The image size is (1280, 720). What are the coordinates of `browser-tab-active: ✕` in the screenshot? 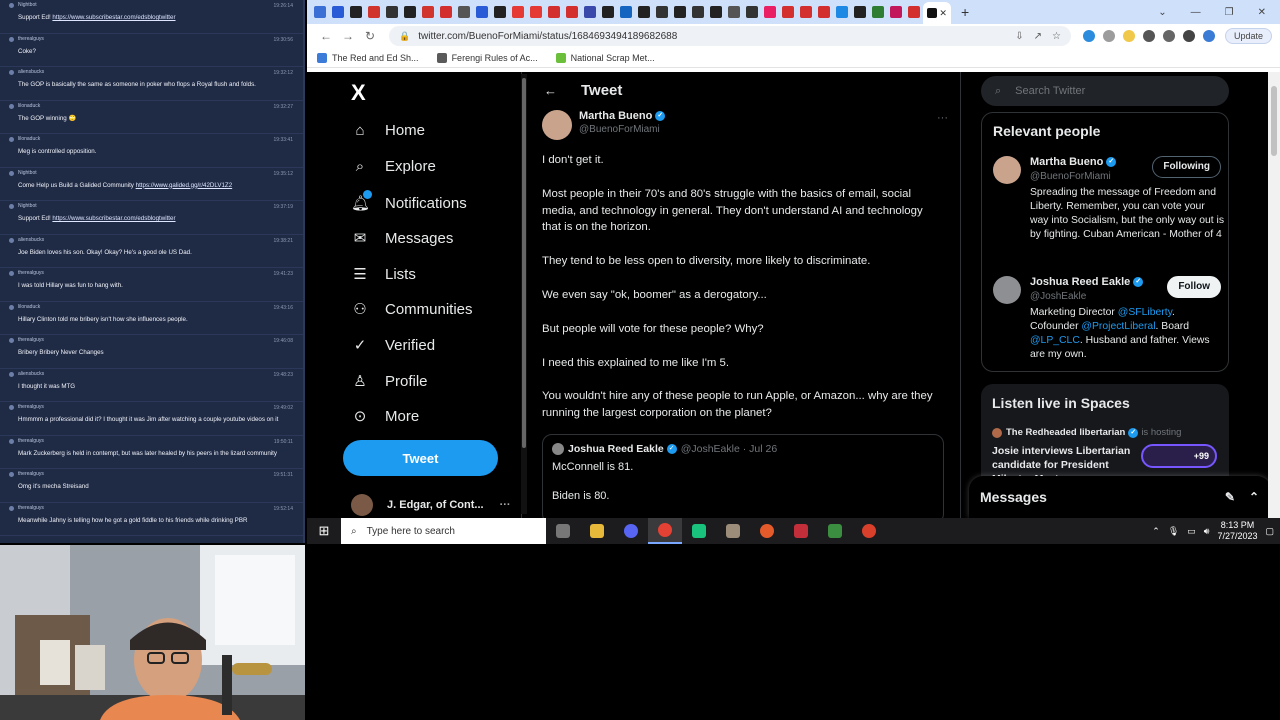 It's located at (937, 13).